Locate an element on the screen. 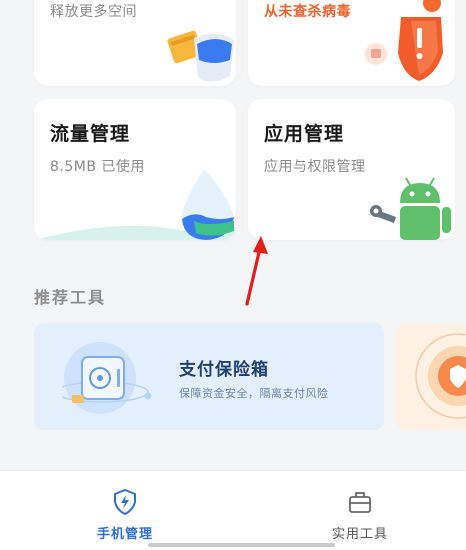 Image resolution: width=466 pixels, height=550 pixels. payment-vault-title: 支付保险箱 is located at coordinates (224, 370).